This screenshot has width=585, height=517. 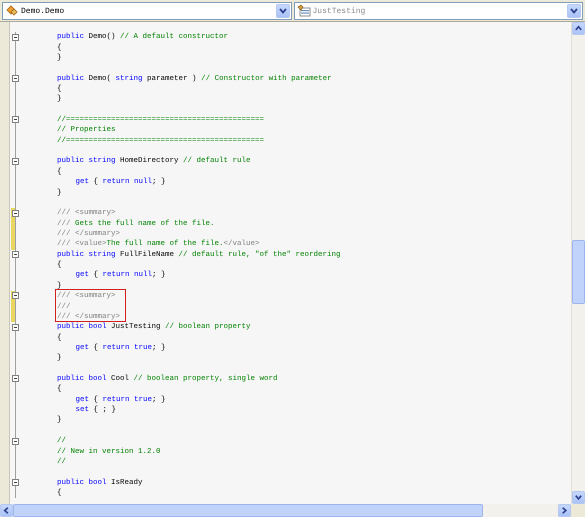 I want to click on class-icon, so click(x=12, y=11).